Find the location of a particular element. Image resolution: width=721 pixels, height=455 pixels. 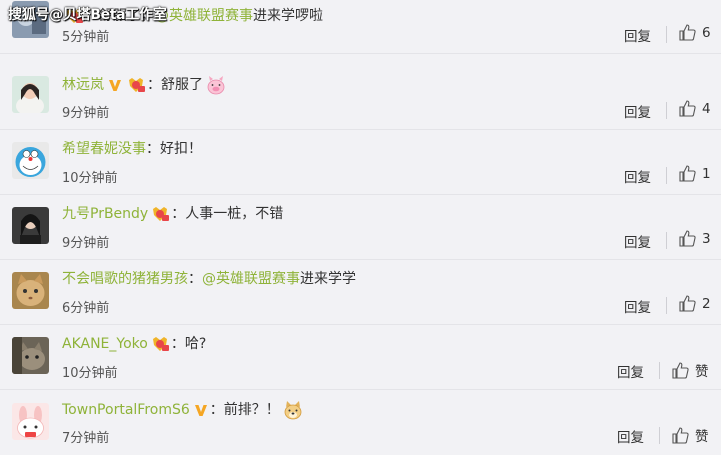

like-button: 6 is located at coordinates (695, 32).